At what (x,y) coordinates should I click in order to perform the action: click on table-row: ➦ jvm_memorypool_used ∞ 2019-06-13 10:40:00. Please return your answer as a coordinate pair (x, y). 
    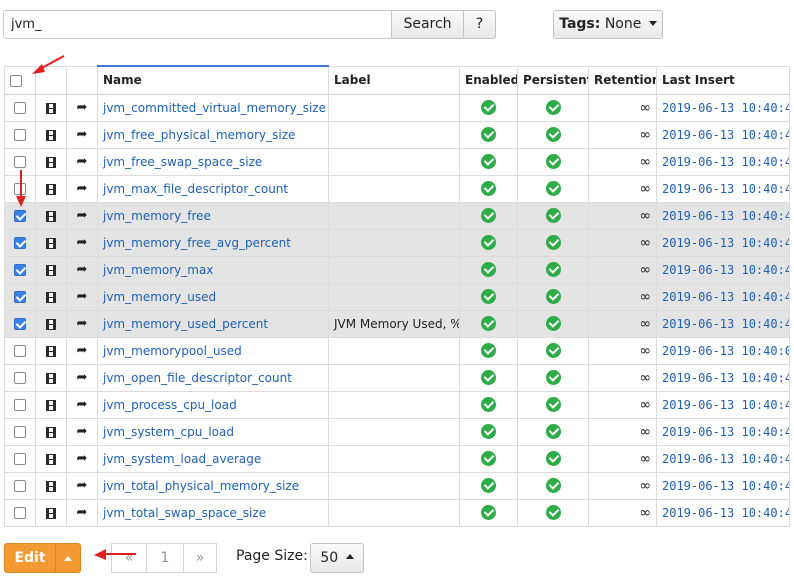
    Looking at the image, I should click on (397, 350).